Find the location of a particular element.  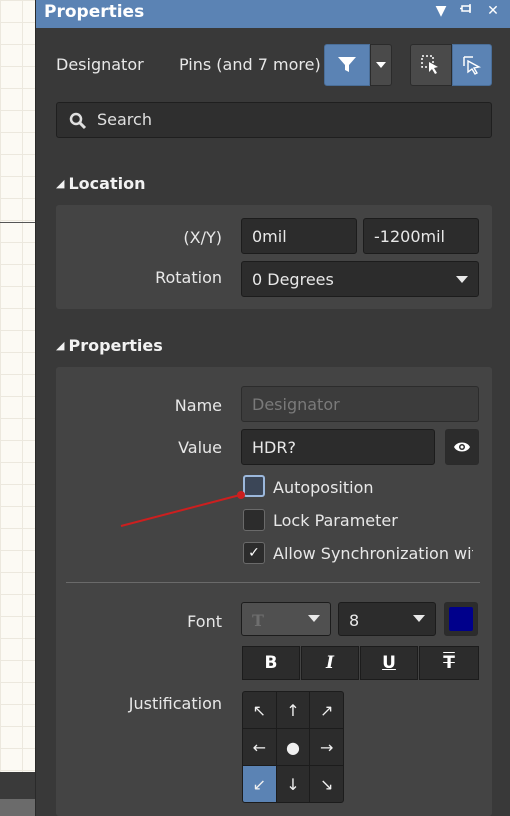

justify-center-button: ● is located at coordinates (293, 747).